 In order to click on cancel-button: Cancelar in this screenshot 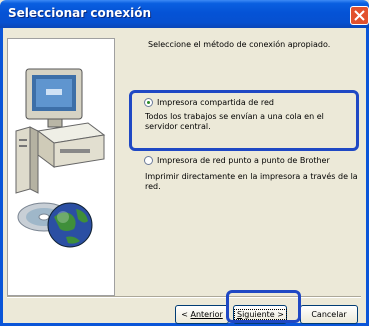, I will do `click(329, 314)`.